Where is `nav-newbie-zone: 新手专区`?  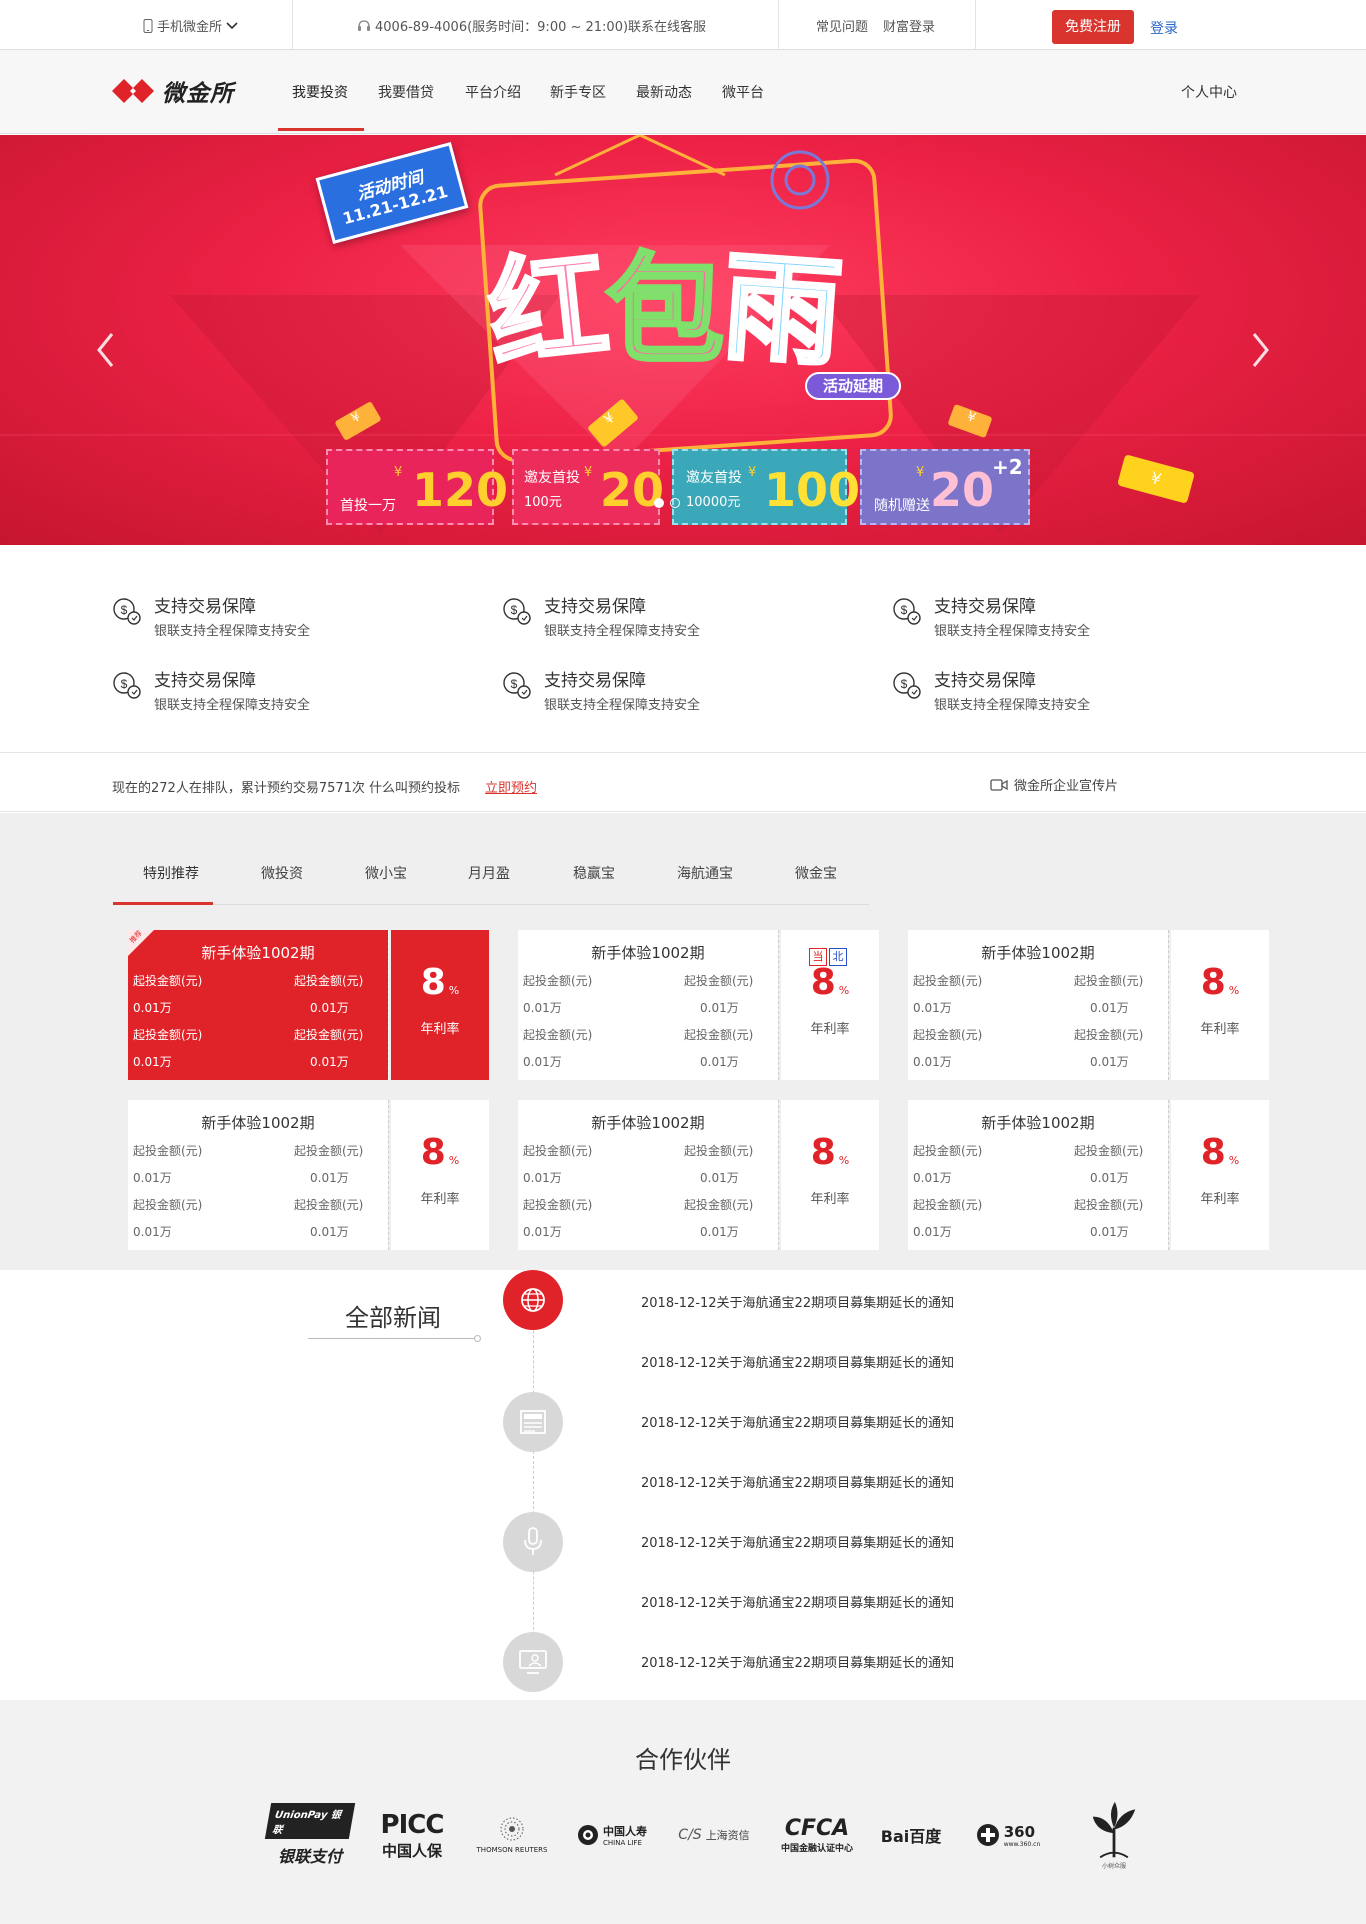 nav-newbie-zone: 新手专区 is located at coordinates (578, 92).